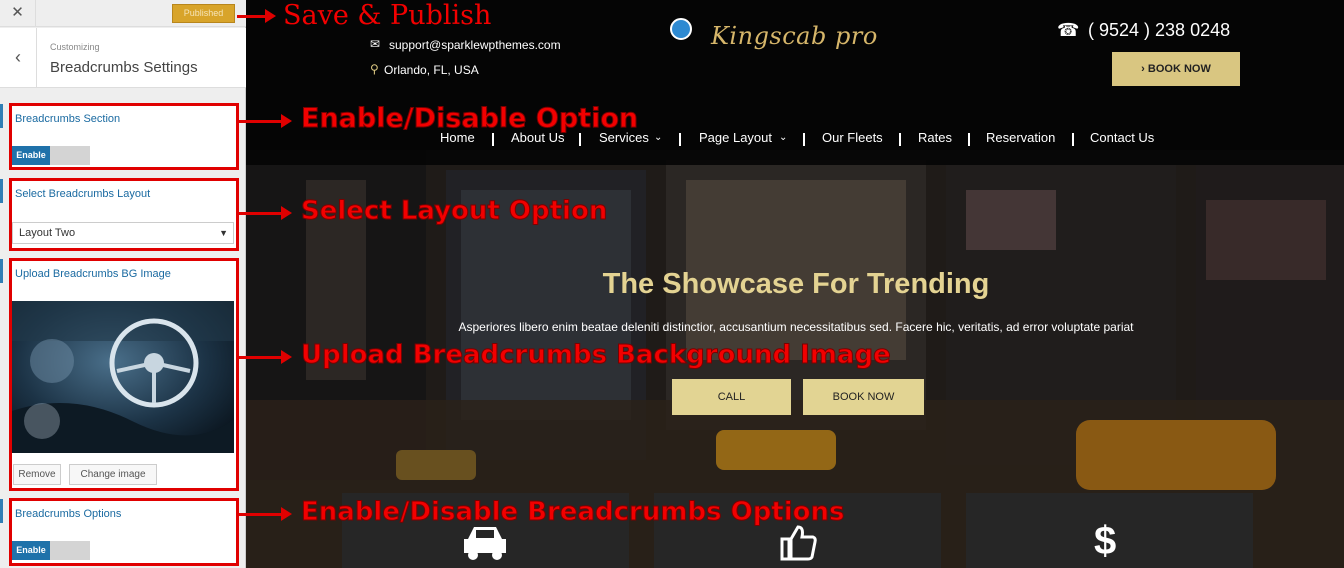 The height and width of the screenshot is (568, 1344). Describe the element at coordinates (794, 36) in the screenshot. I see `site-logo: Kingscab pro` at that location.